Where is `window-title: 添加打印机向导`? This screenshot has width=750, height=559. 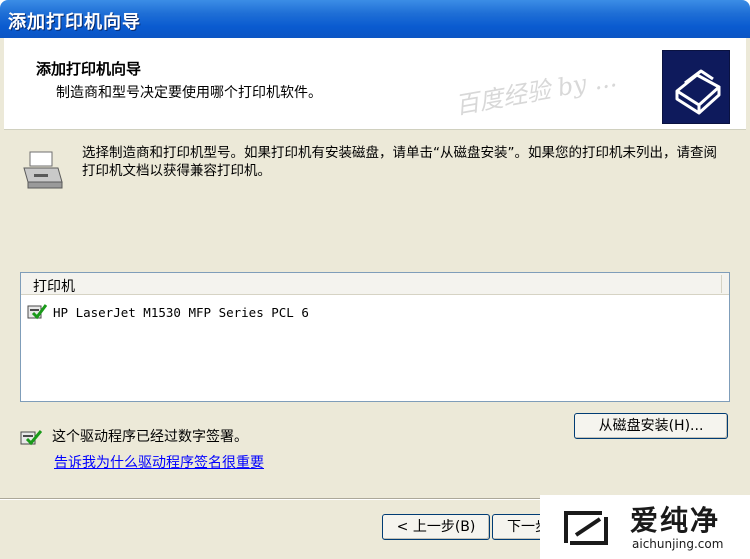 window-title: 添加打印机向导 is located at coordinates (74, 22).